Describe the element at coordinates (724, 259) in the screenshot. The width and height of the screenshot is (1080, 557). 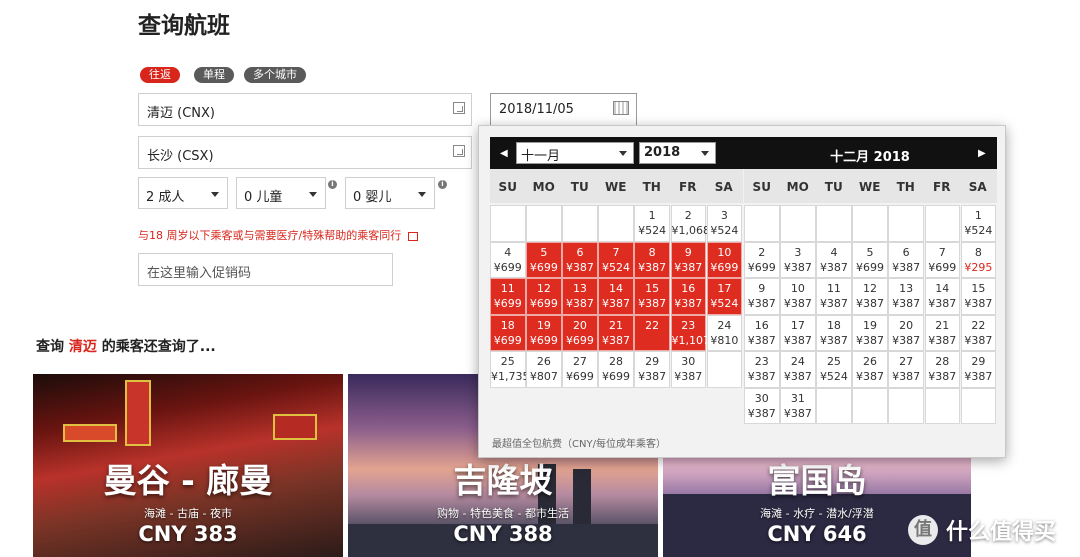
I see `calendar-day: 10 ¥699` at that location.